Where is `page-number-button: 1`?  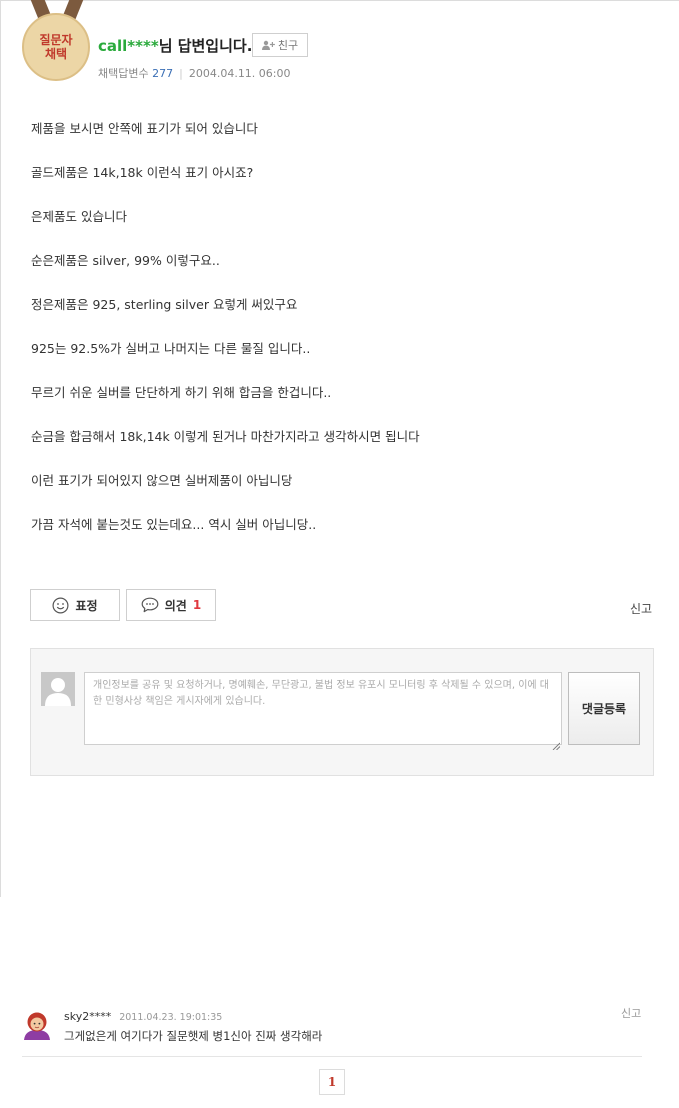 page-number-button: 1 is located at coordinates (332, 1082).